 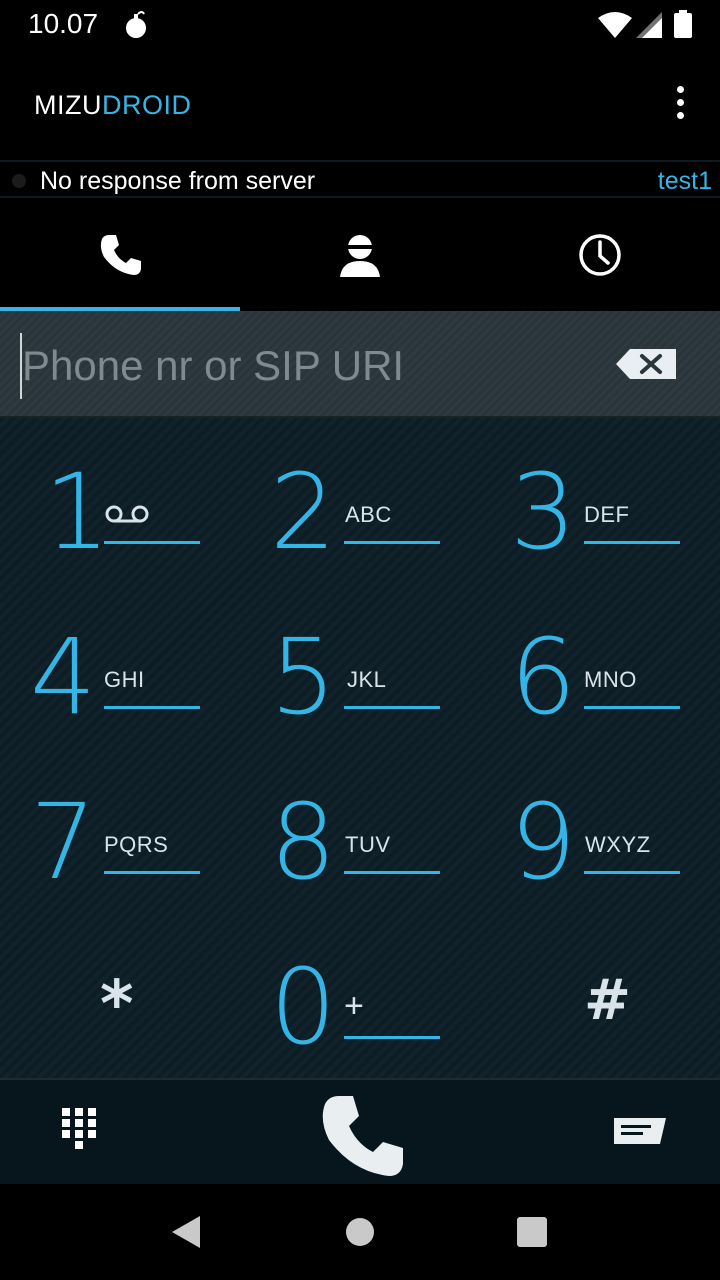 I want to click on key-digit: 3, so click(x=543, y=512).